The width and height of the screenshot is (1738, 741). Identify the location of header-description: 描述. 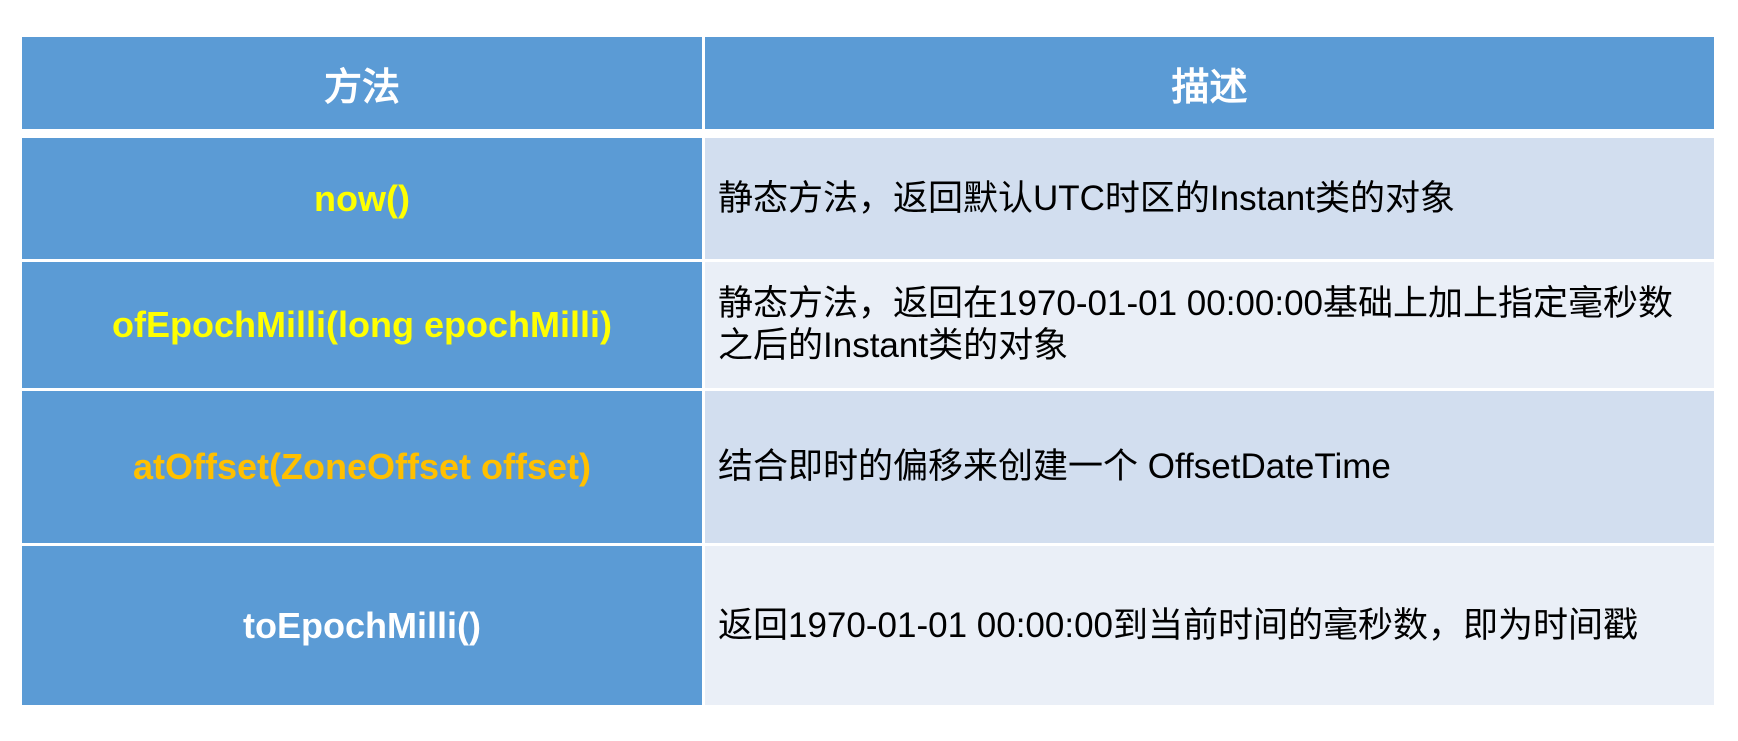
(1209, 83).